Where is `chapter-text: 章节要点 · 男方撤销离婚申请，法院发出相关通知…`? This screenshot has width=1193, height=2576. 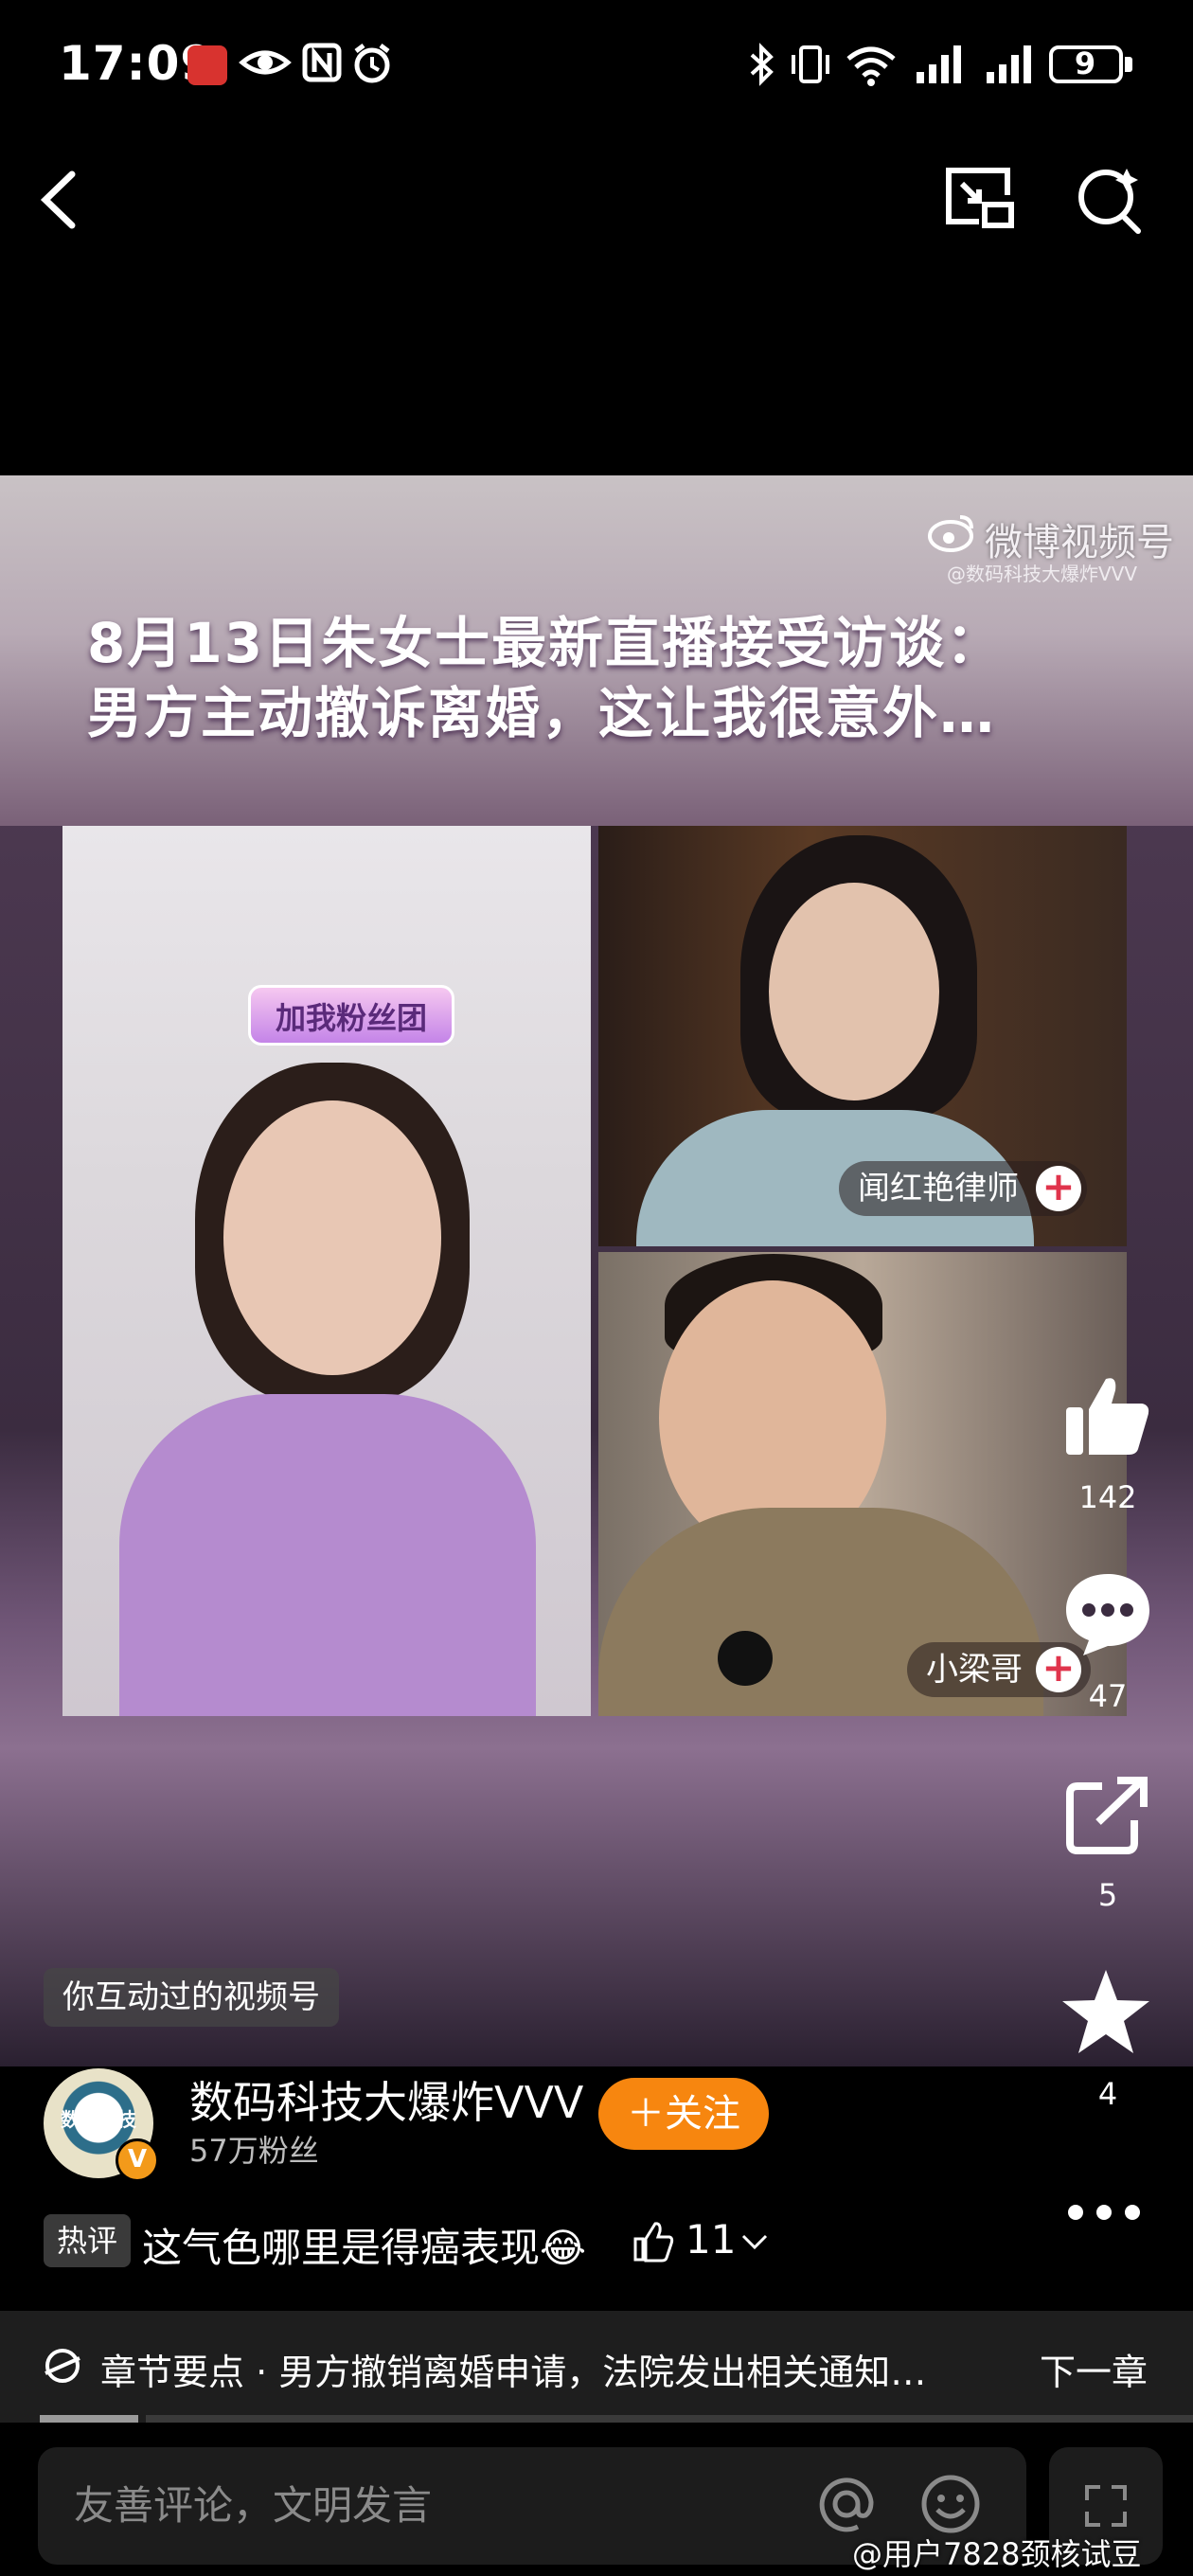
chapter-text: 章节要点 · 男方撤销离婚申请，法院发出相关通知… is located at coordinates (513, 2369).